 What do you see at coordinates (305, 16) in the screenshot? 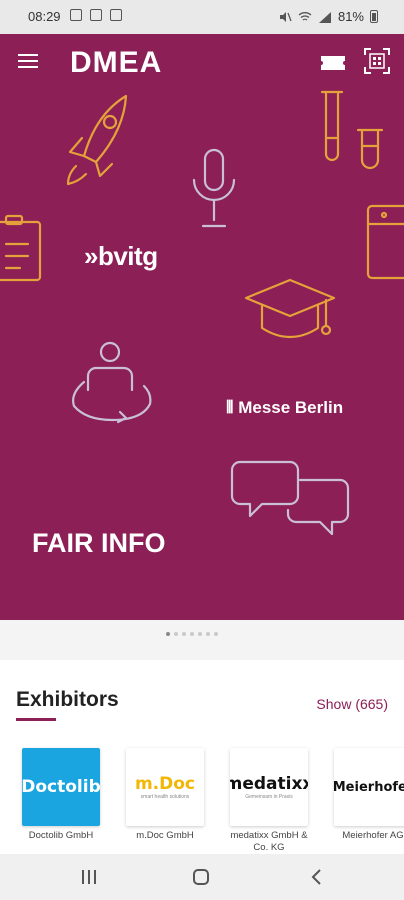
I see `wifi-icon` at bounding box center [305, 16].